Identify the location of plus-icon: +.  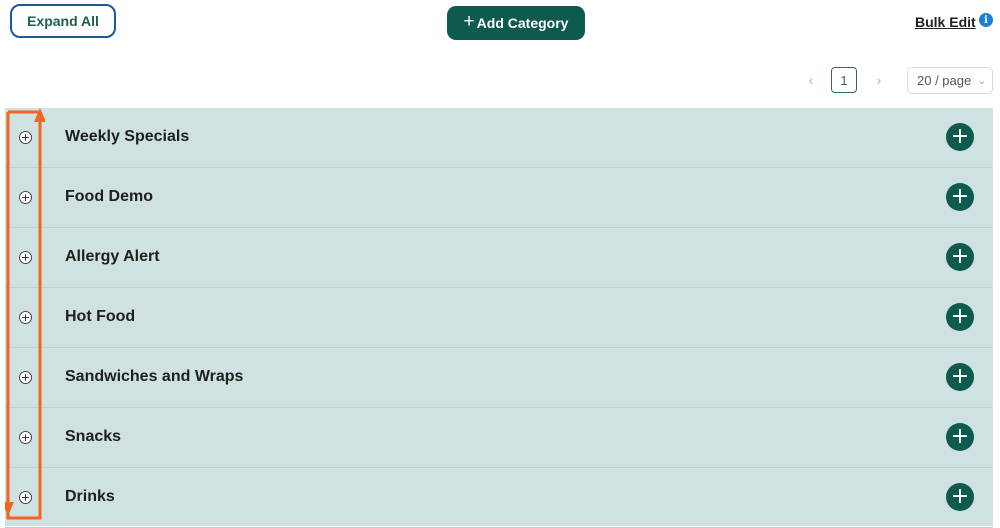
(469, 21).